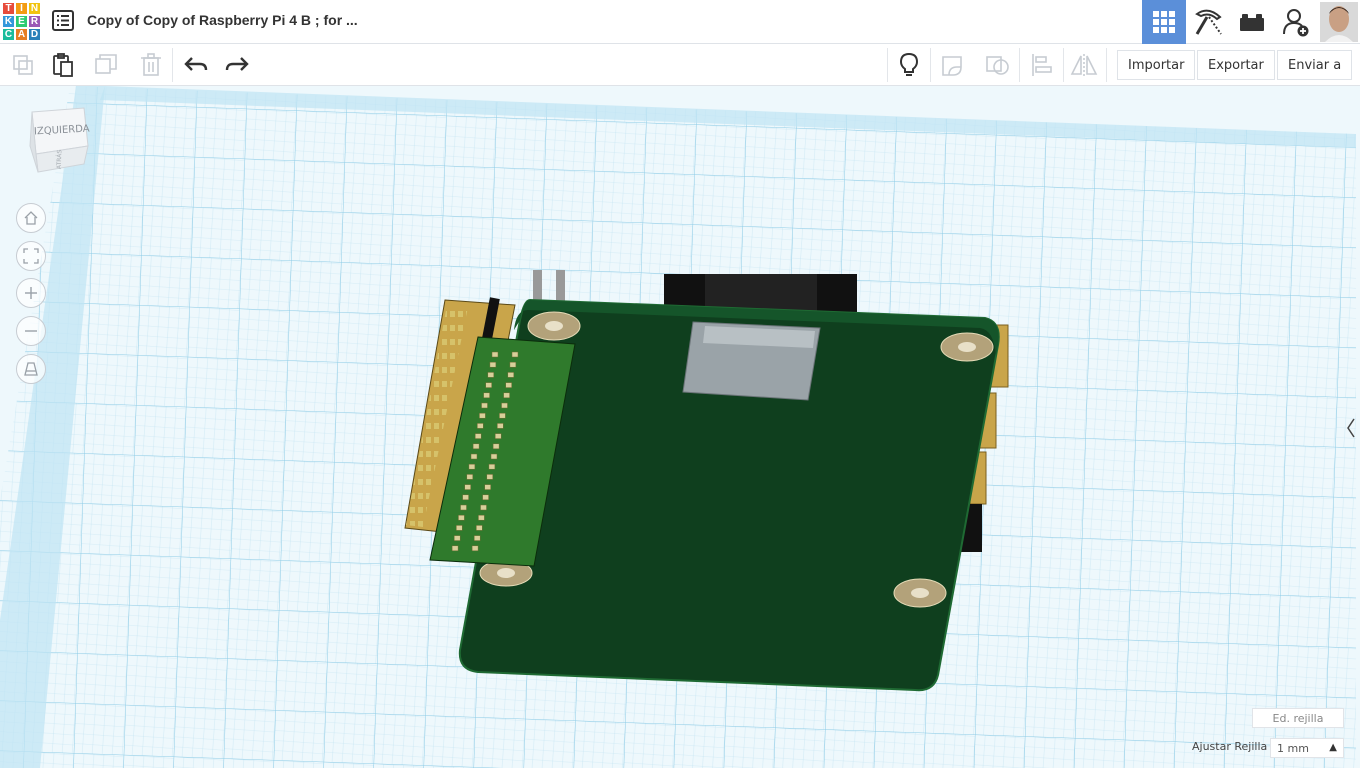 The width and height of the screenshot is (1360, 768). Describe the element at coordinates (1042, 65) in the screenshot. I see `align-button` at that location.